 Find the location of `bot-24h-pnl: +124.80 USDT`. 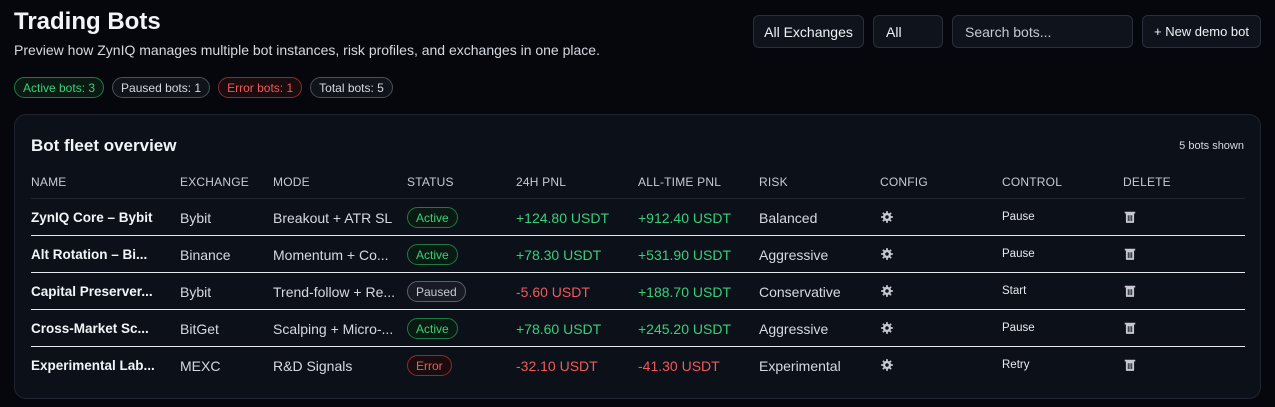

bot-24h-pnl: +124.80 USDT is located at coordinates (562, 218).